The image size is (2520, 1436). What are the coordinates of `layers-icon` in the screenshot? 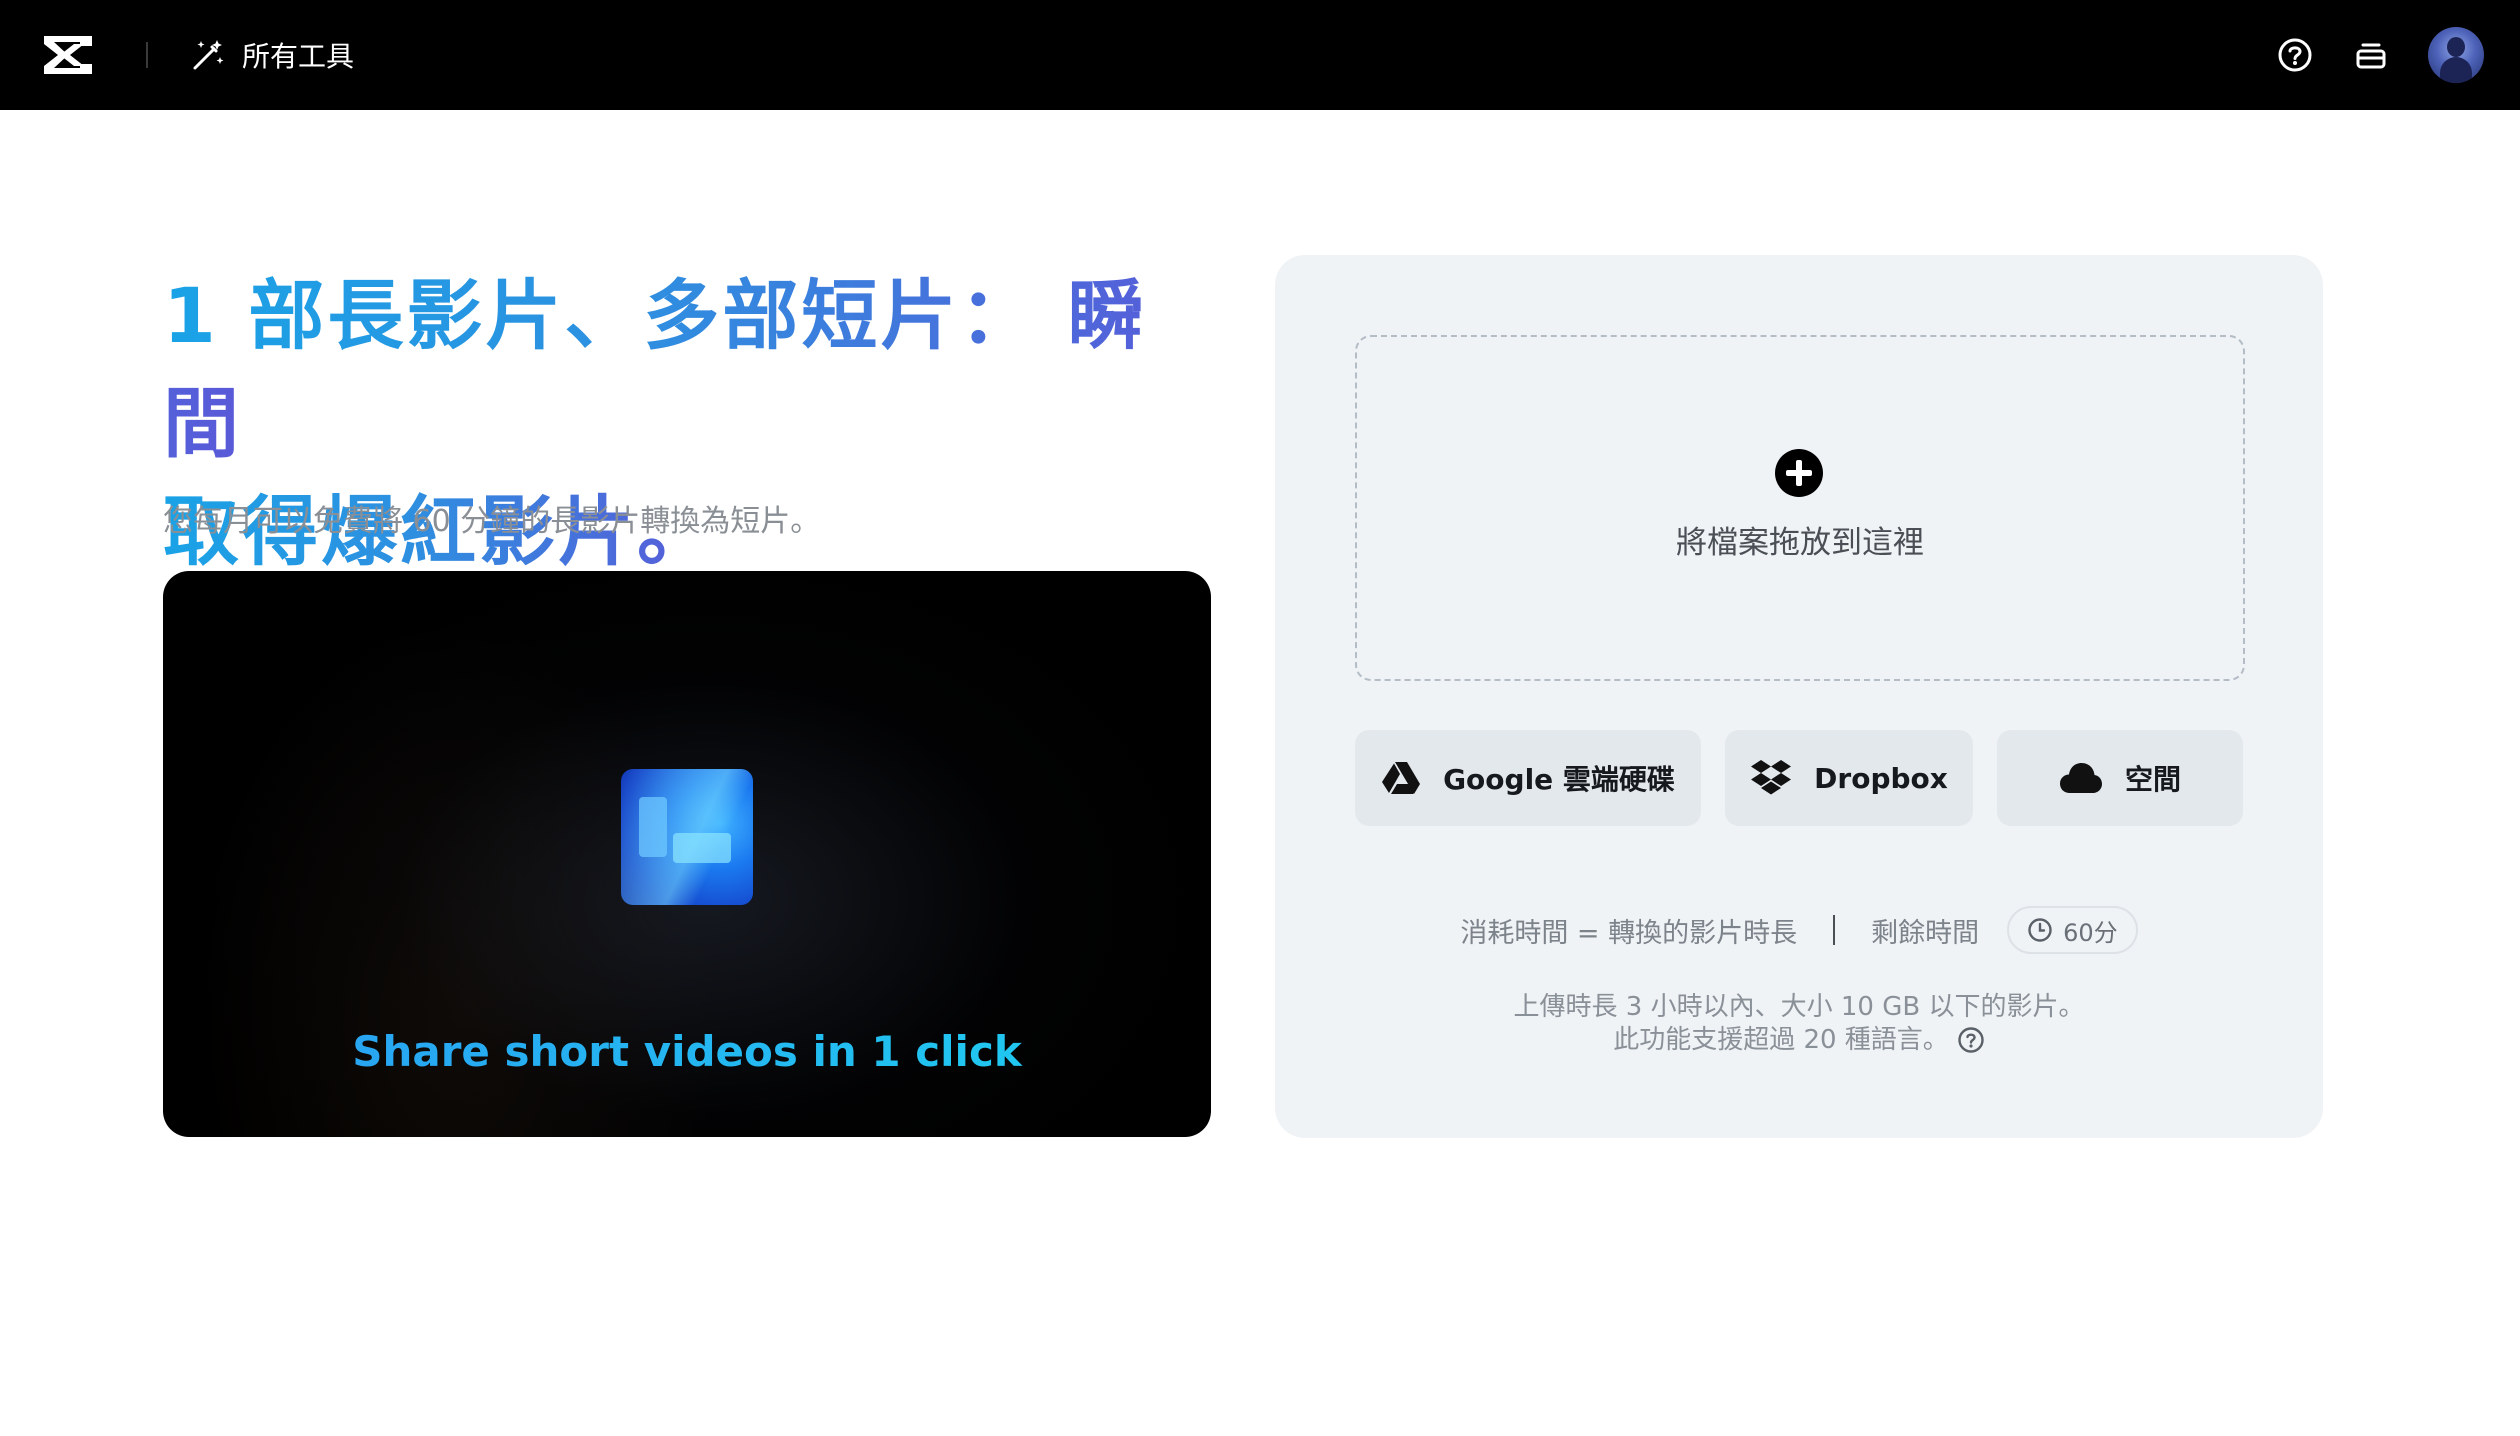 It's located at (2371, 55).